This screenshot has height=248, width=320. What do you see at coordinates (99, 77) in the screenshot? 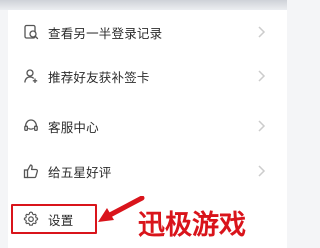
I see `menu-item-label: 推荐好友获补签卡` at bounding box center [99, 77].